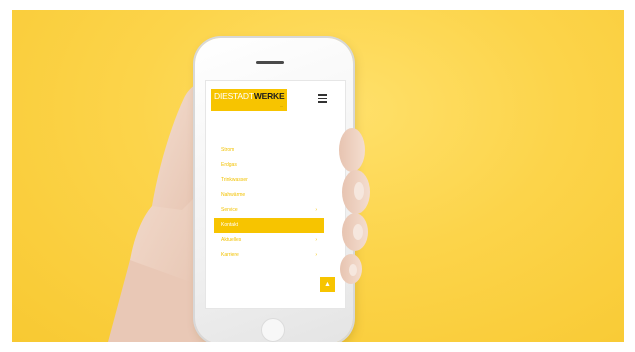 The width and height of the screenshot is (635, 352). What do you see at coordinates (269, 150) in the screenshot?
I see `nav-item-strom: Strom` at bounding box center [269, 150].